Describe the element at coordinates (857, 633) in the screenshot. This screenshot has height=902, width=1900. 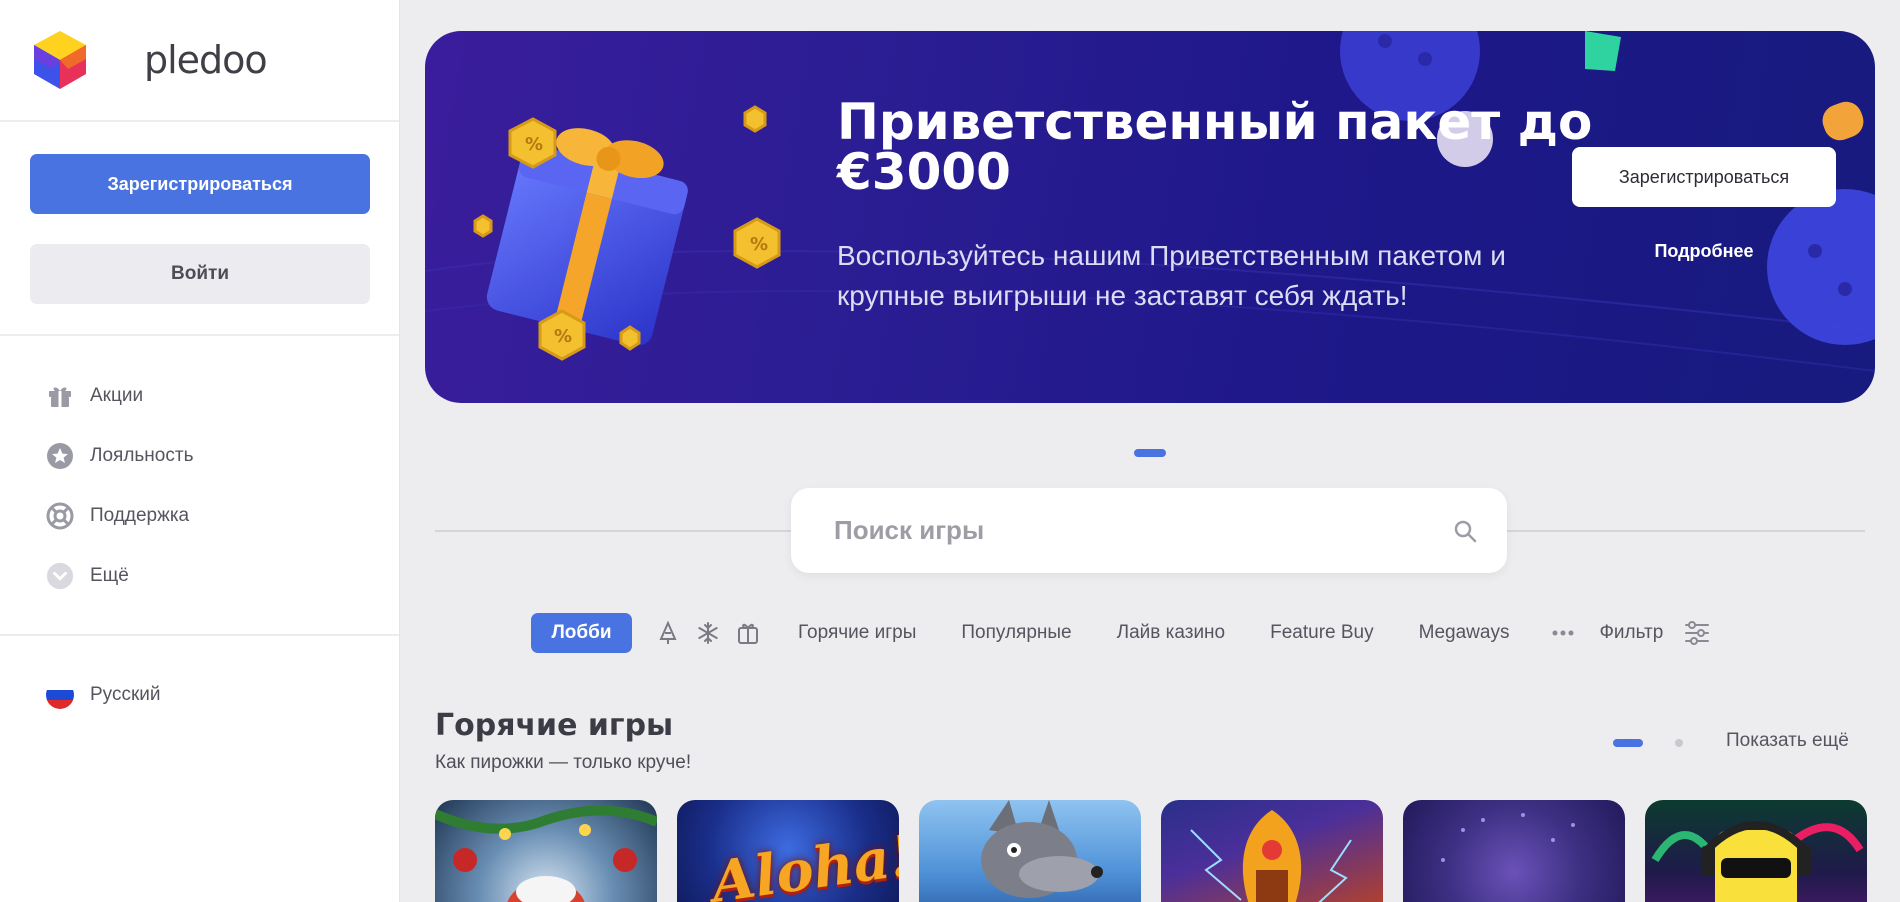
I see `tab-hot-games: Горячие игры` at that location.